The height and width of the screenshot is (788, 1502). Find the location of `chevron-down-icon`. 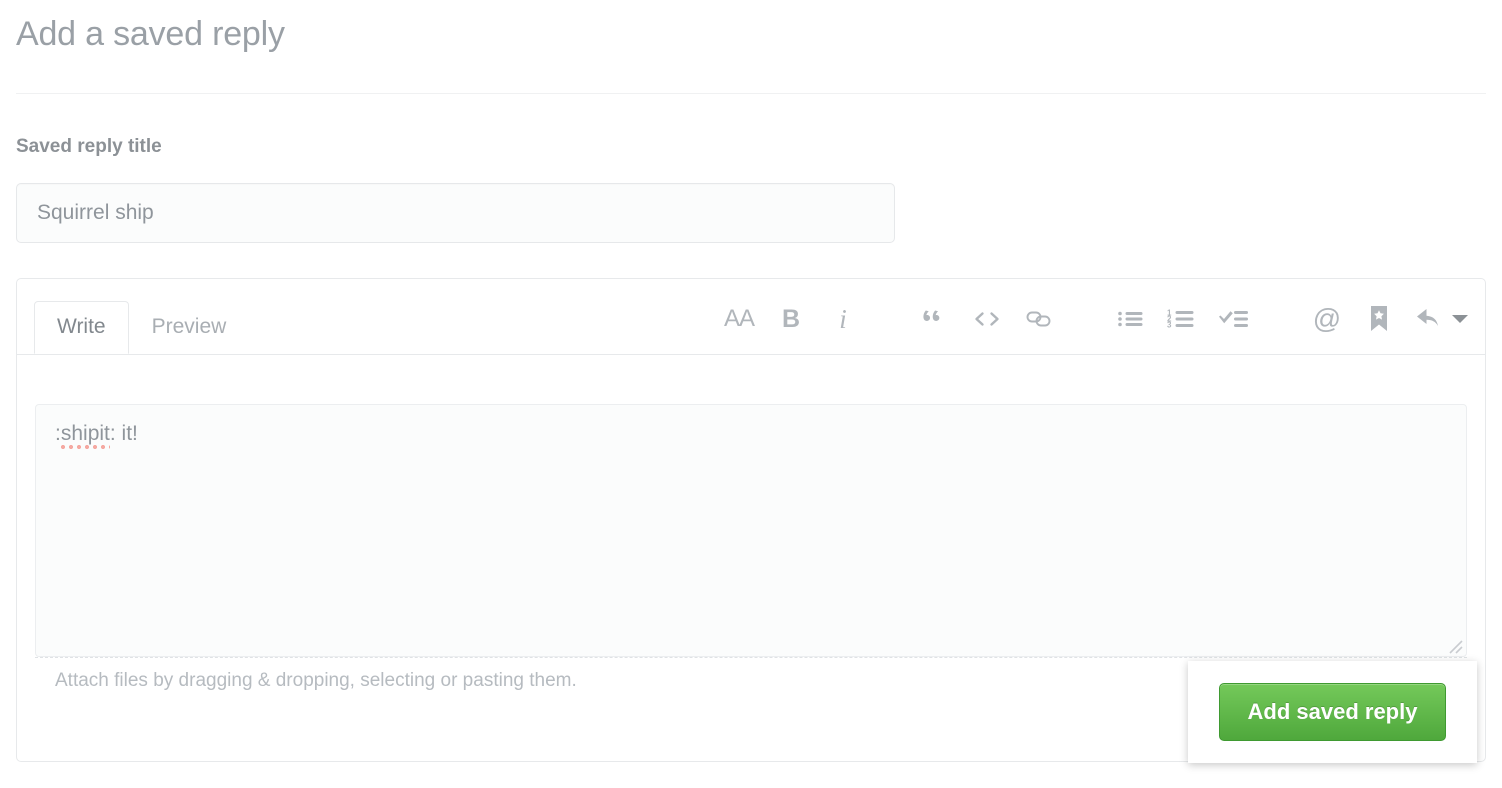

chevron-down-icon is located at coordinates (1460, 319).